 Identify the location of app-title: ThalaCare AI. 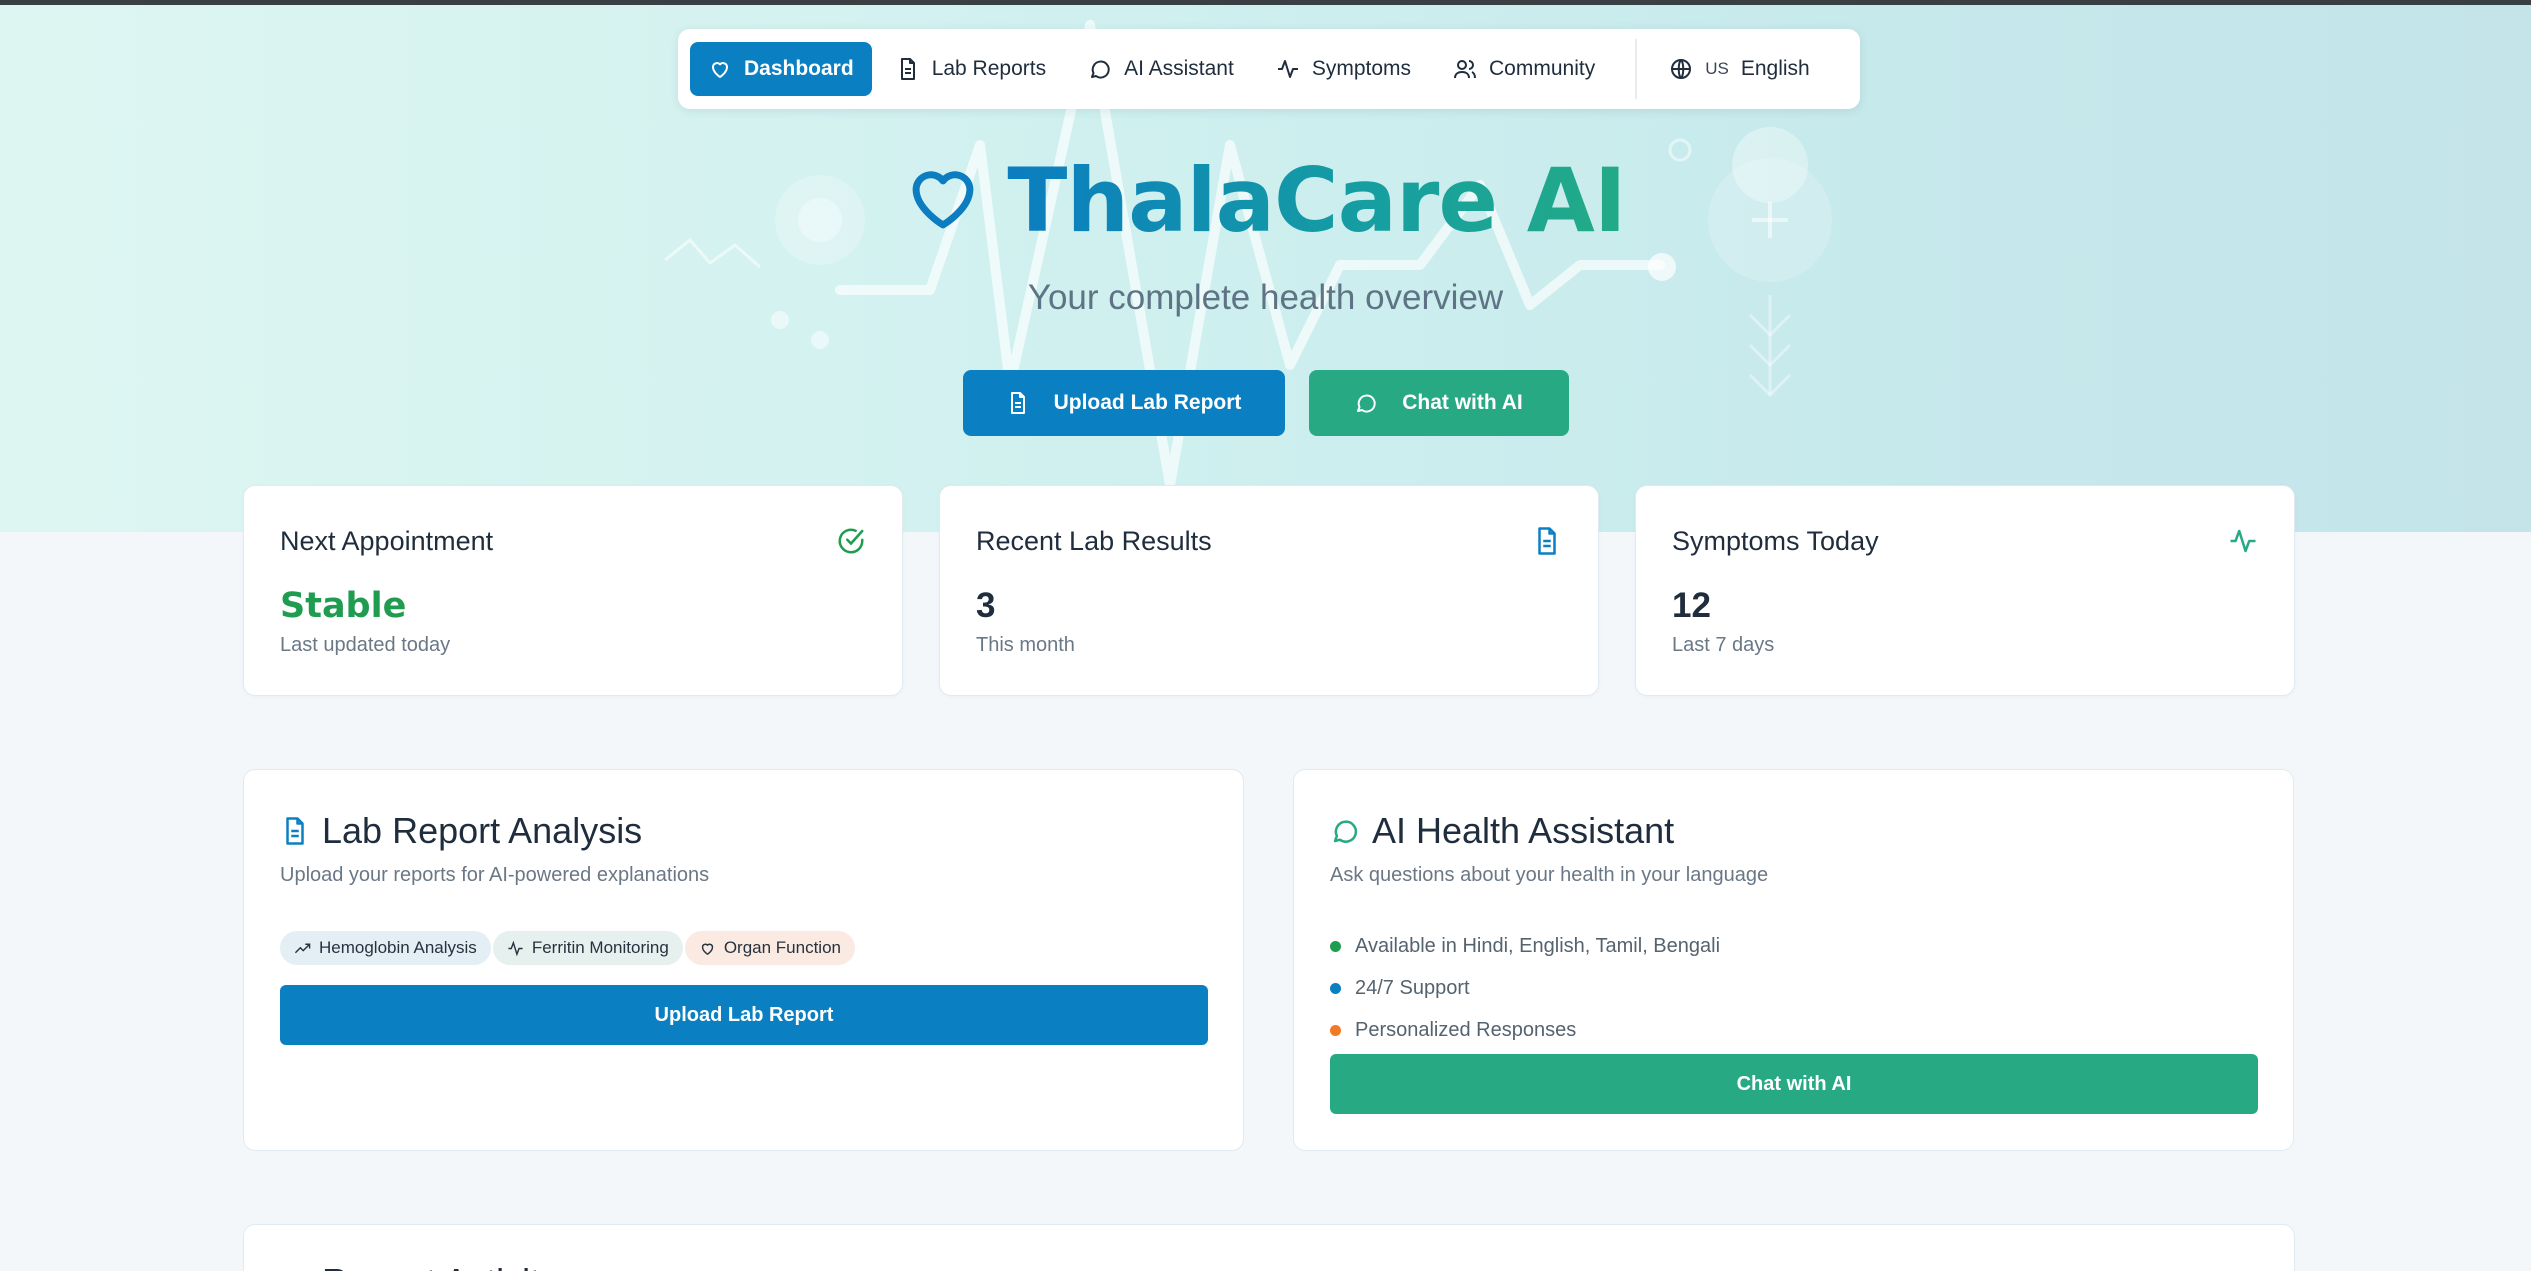
(1316, 200).